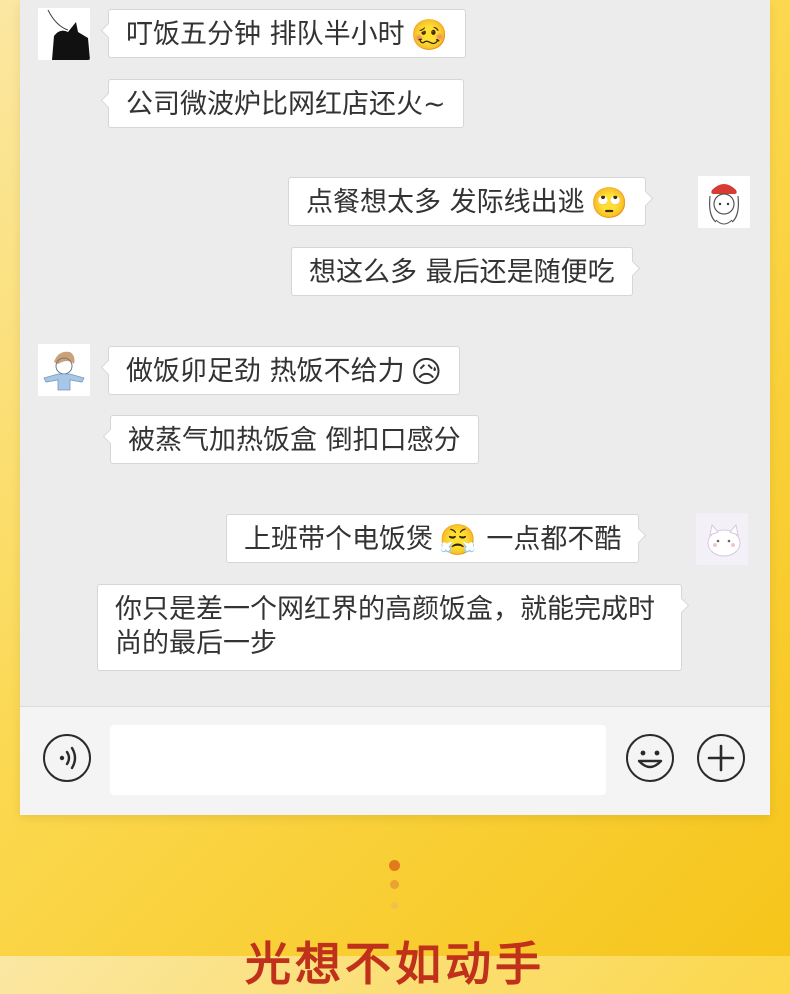 The image size is (790, 994). I want to click on message-text: 公司微波炉比网红店还火~, so click(286, 104).